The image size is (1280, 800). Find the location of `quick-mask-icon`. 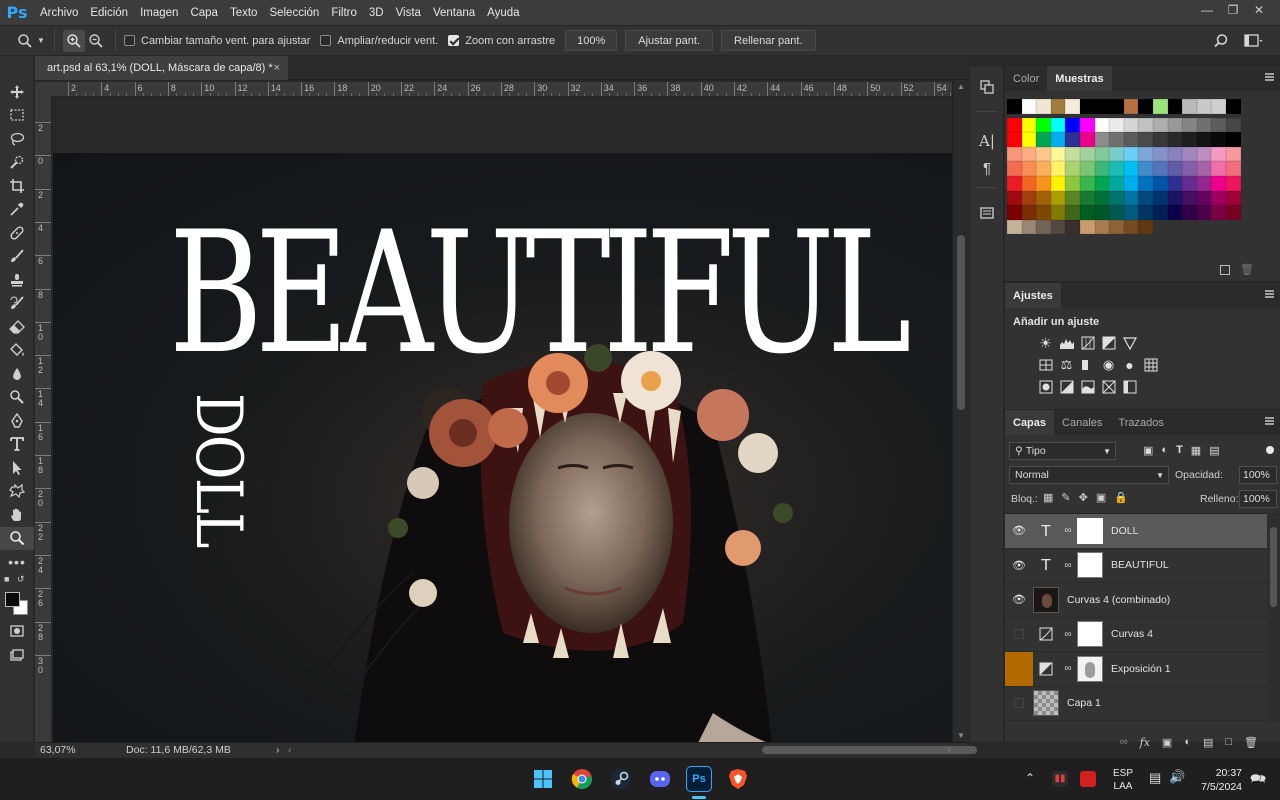

quick-mask-icon is located at coordinates (17, 632).